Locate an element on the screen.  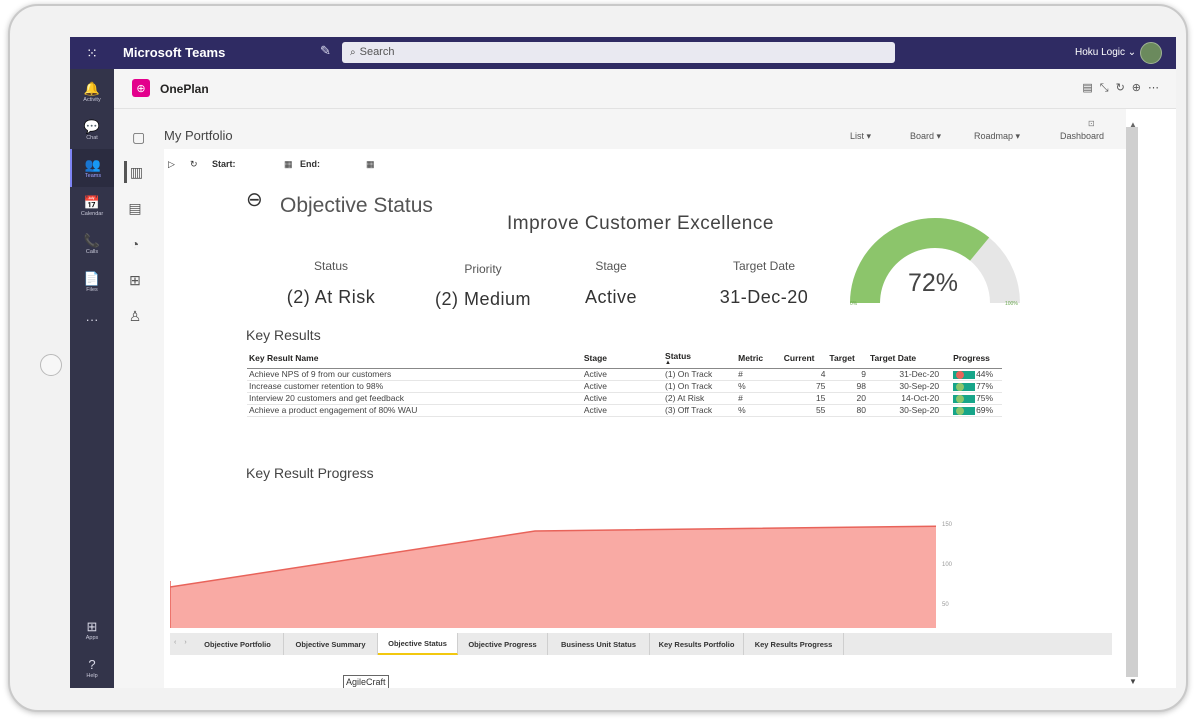
tab-list: List ▾ is located at coordinates (860, 136).